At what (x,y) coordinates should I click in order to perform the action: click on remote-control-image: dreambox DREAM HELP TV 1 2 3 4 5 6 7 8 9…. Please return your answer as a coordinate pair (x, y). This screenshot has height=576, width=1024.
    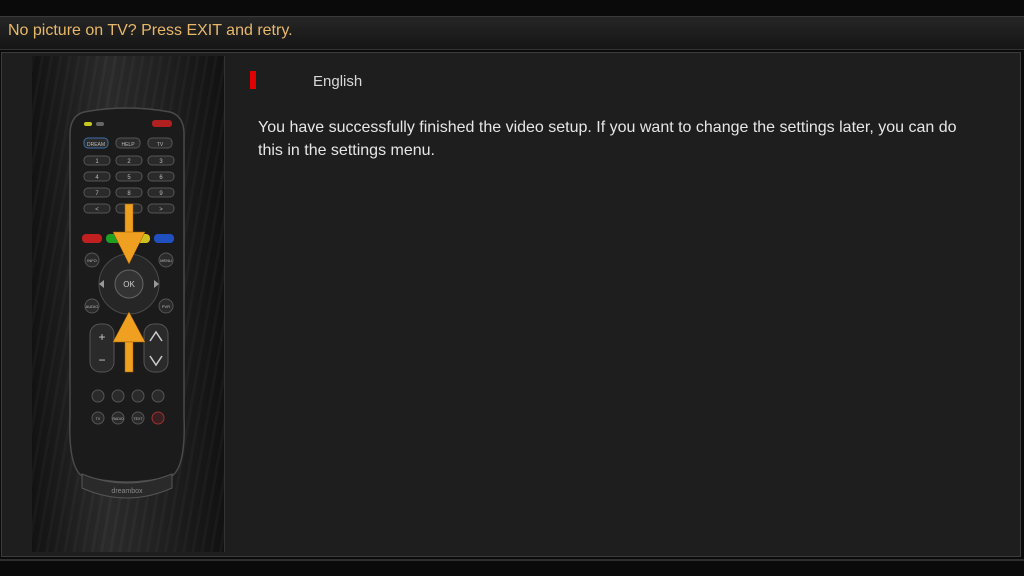
    Looking at the image, I should click on (127, 303).